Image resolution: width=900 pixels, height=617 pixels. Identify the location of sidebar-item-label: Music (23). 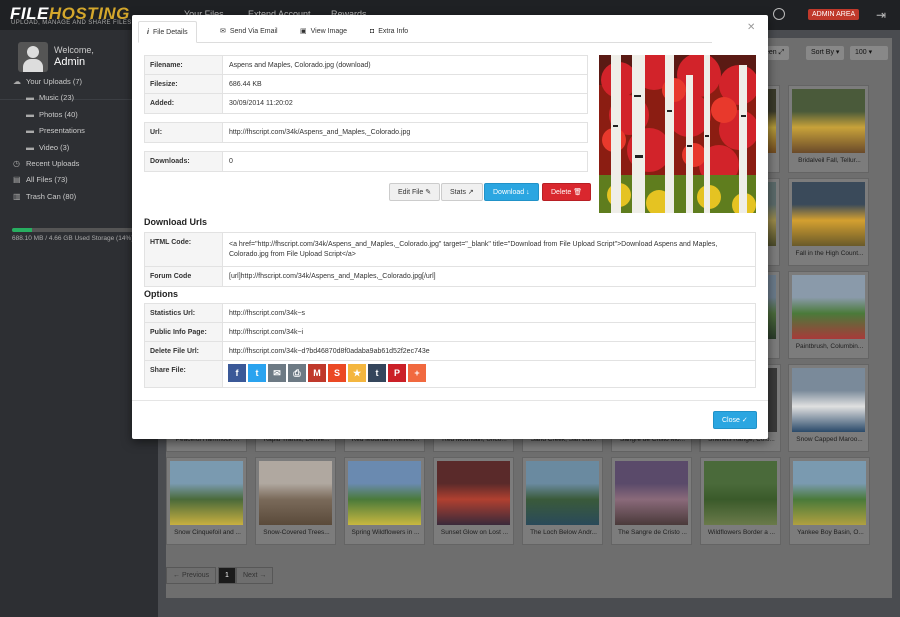
(57, 98).